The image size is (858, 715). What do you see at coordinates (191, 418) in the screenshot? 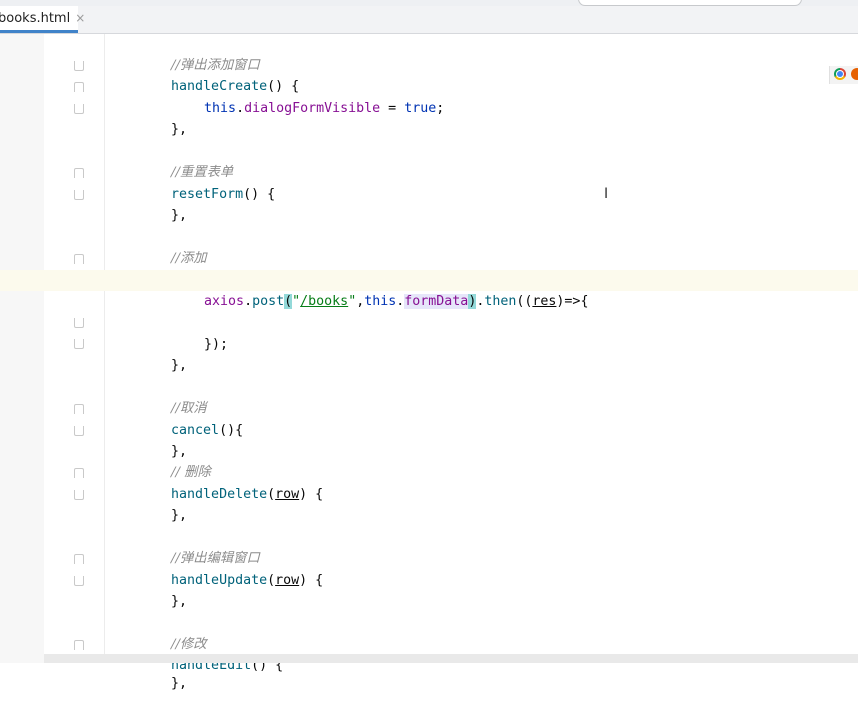
I see `code-line: cancel(){` at bounding box center [191, 418].